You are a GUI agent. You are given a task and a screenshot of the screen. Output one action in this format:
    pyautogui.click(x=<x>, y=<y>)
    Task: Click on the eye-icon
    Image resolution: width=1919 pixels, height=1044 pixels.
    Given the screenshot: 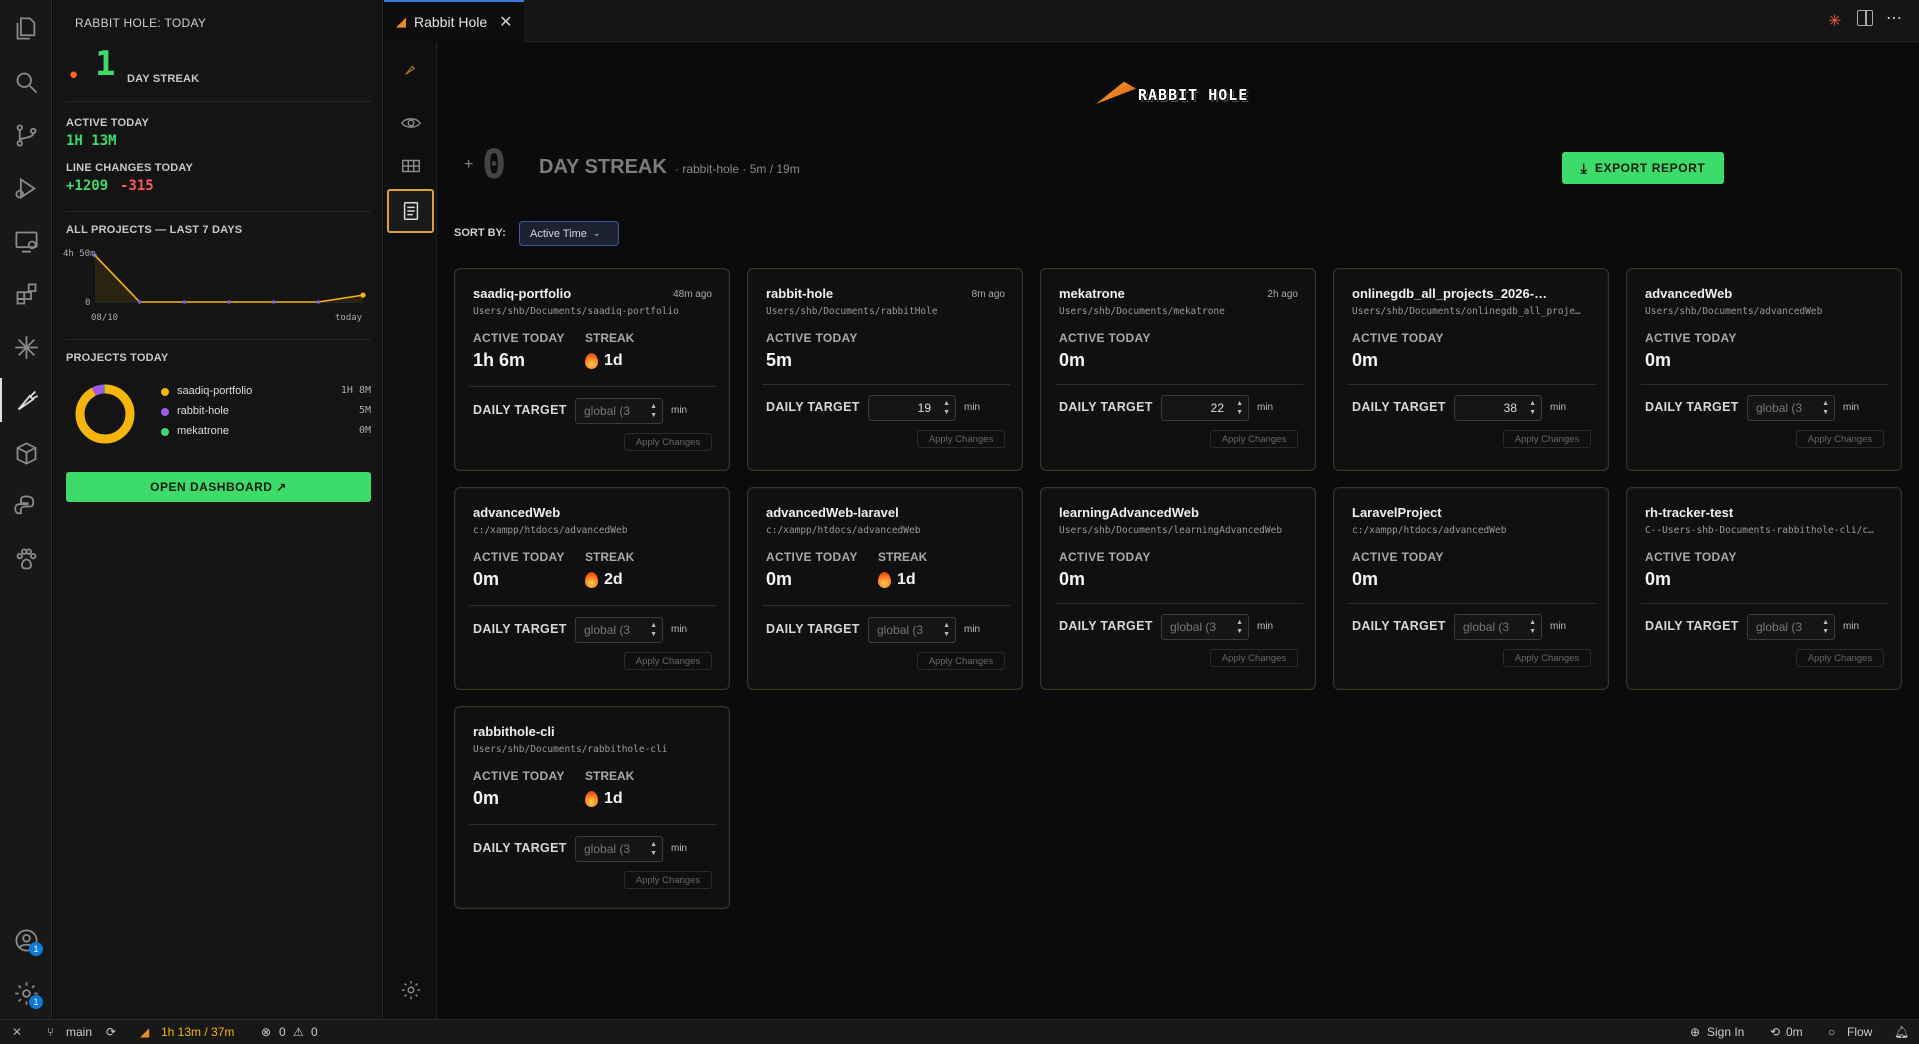 What is the action you would take?
    pyautogui.click(x=410, y=123)
    